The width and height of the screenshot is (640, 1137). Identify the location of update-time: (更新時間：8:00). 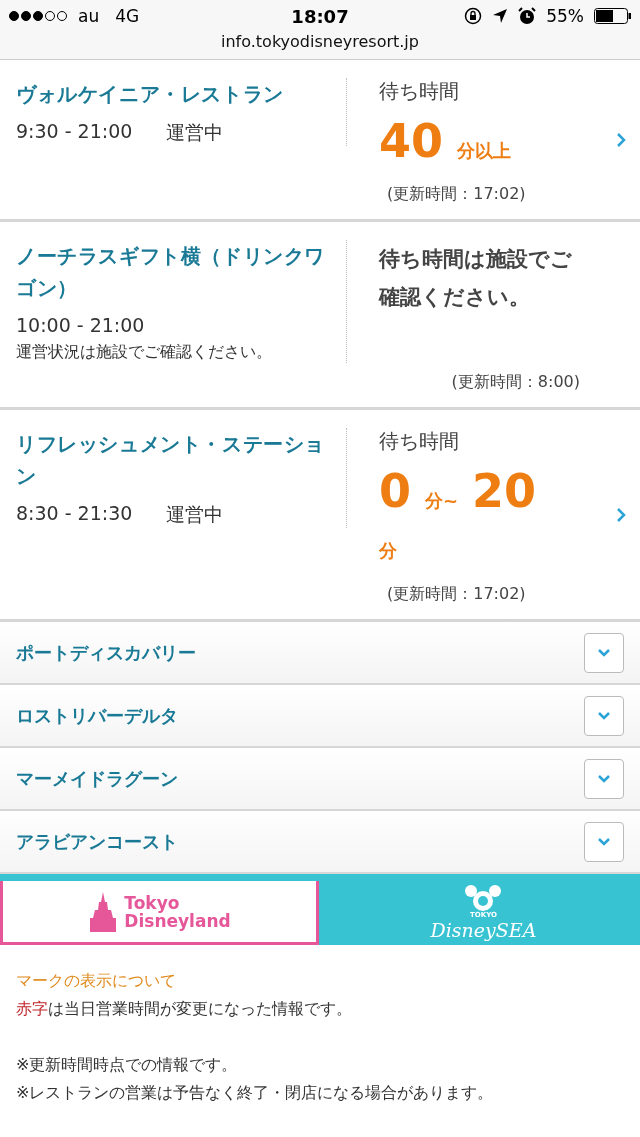
(515, 382).